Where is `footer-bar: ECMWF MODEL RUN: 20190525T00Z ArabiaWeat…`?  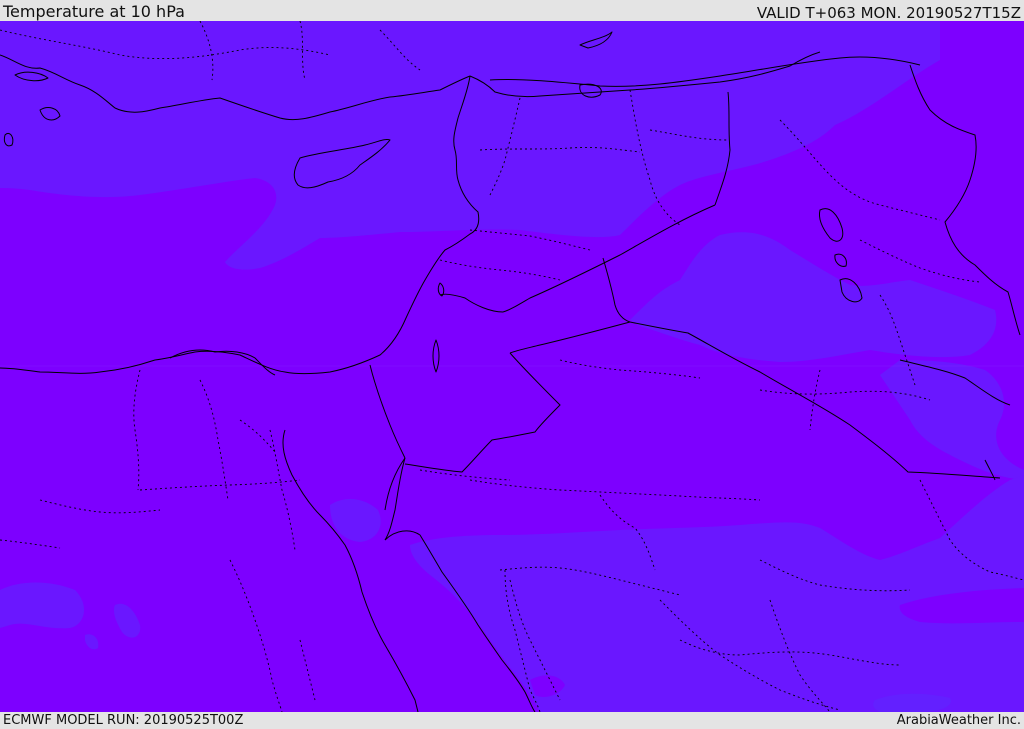
footer-bar: ECMWF MODEL RUN: 20190525T00Z ArabiaWeat… is located at coordinates (512, 720).